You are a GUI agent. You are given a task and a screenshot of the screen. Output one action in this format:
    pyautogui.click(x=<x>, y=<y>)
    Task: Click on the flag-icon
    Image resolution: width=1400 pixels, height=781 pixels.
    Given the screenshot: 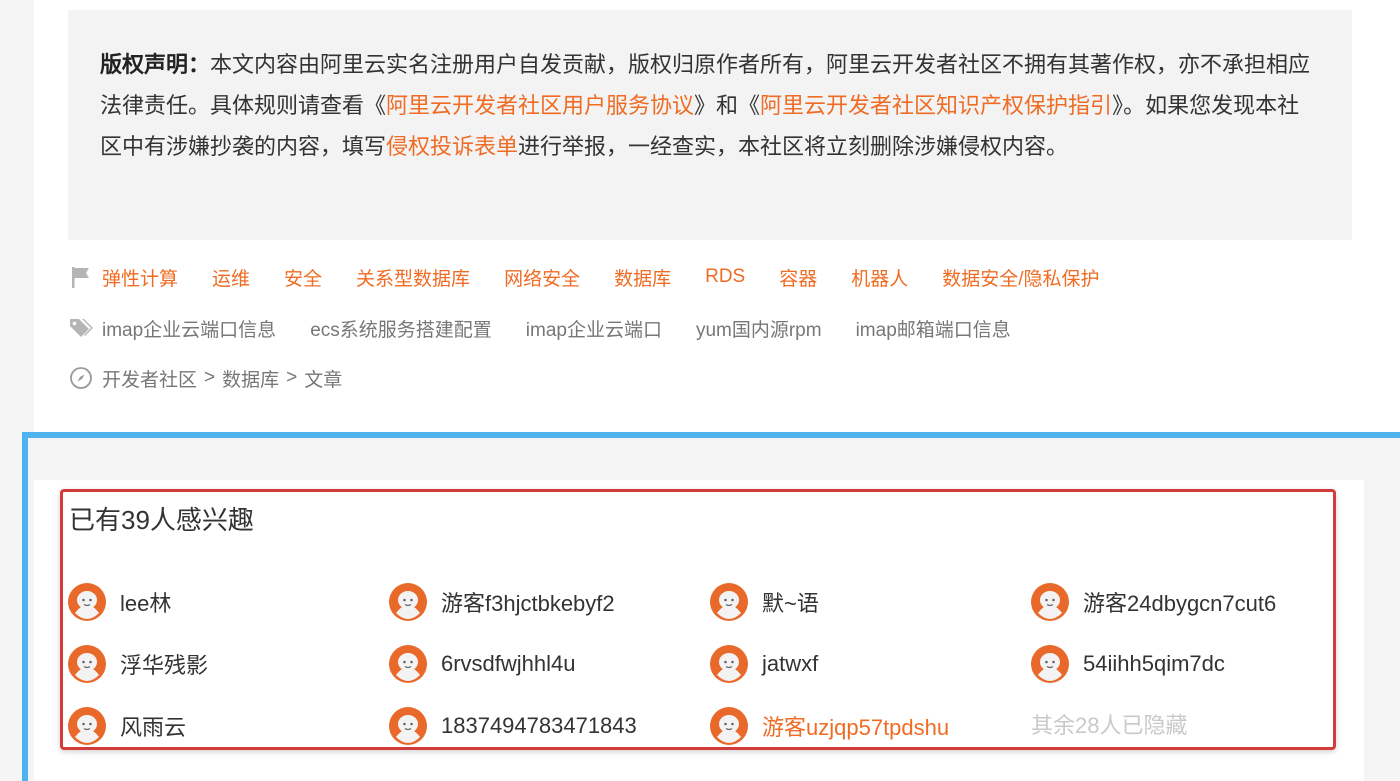 What is the action you would take?
    pyautogui.click(x=81, y=277)
    